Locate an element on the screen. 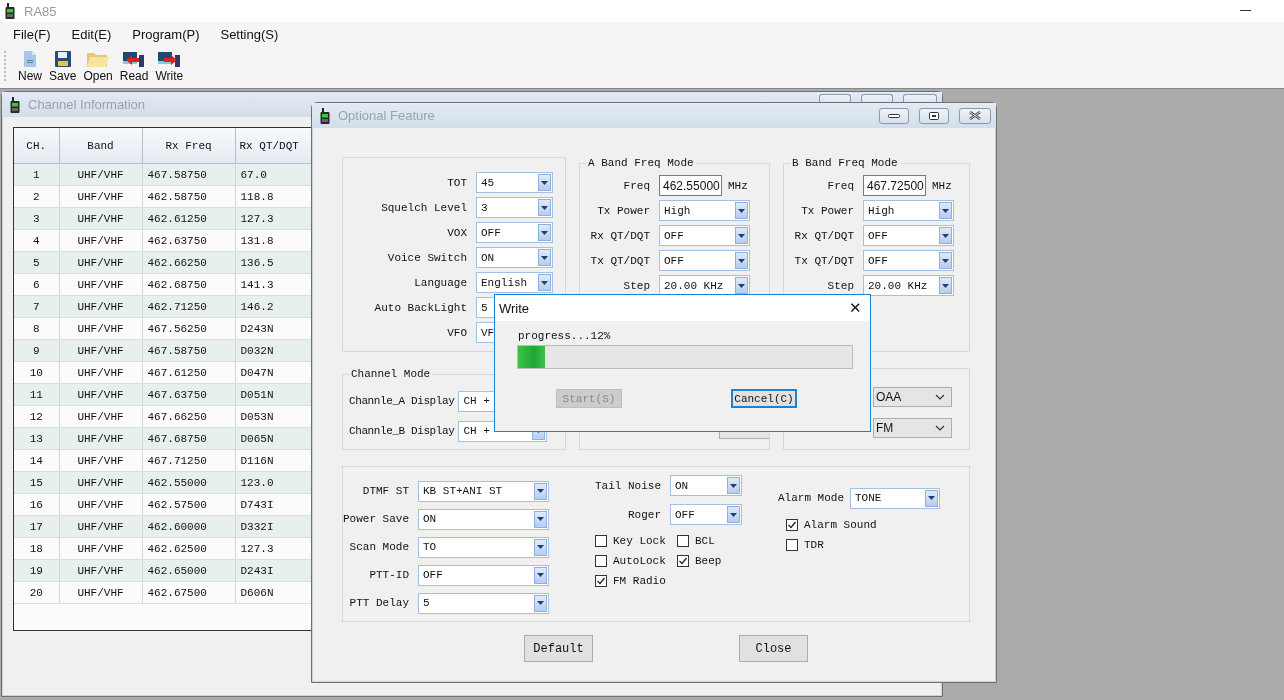 Image resolution: width=1284 pixels, height=700 pixels. dialog-button: Default is located at coordinates (558, 648).